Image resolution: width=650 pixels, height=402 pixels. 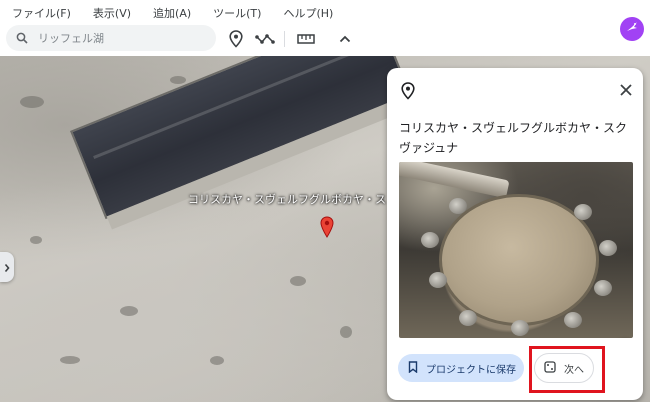 What do you see at coordinates (236, 39) in the screenshot?
I see `place-mark-icon` at bounding box center [236, 39].